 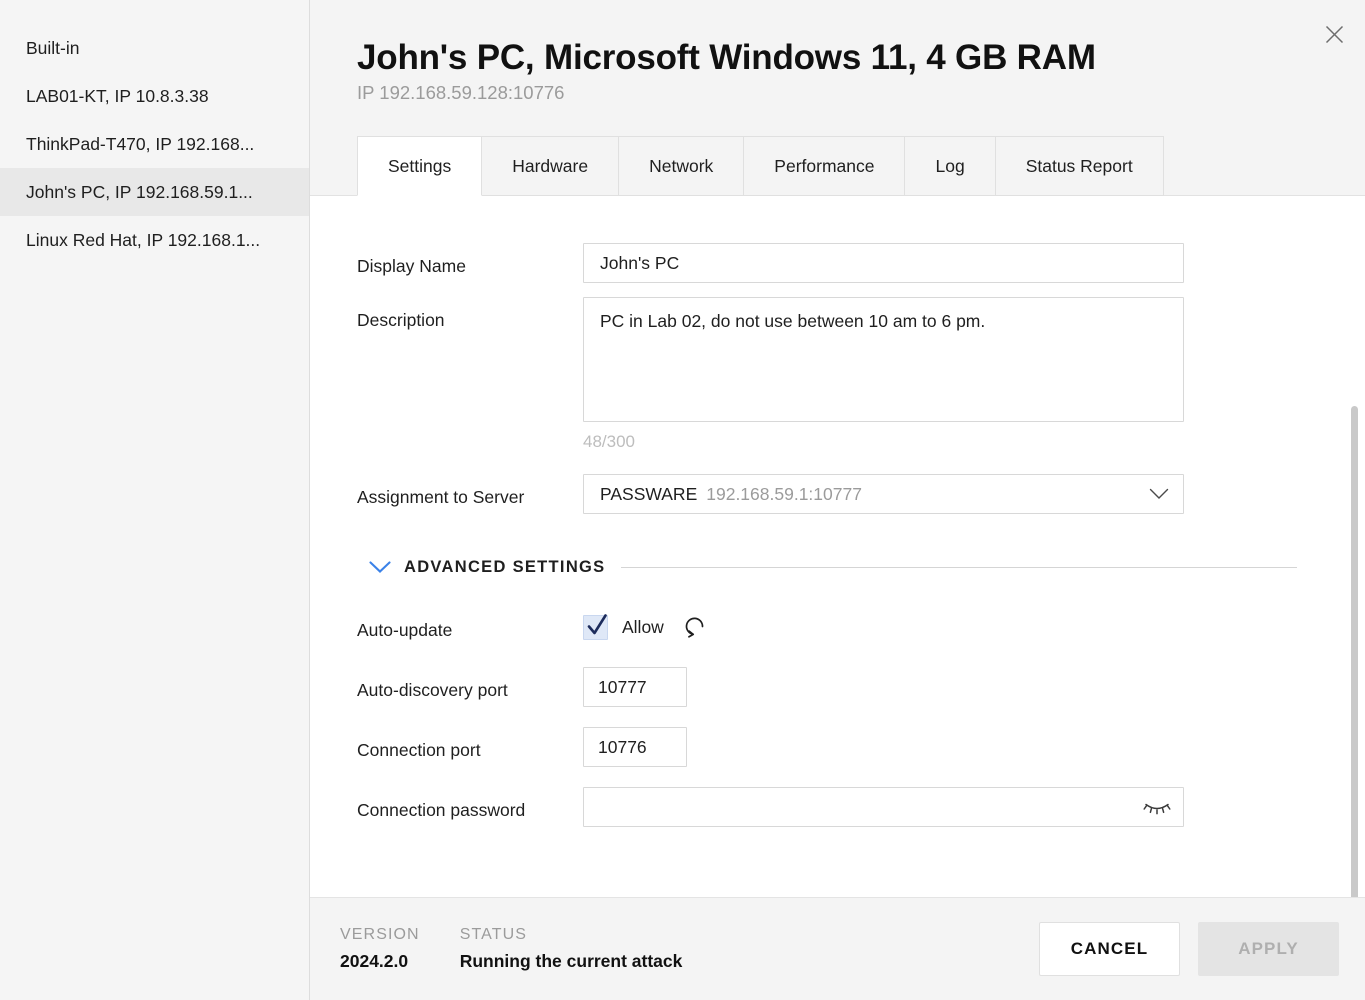 I want to click on sidebar-item-label: LAB01-KT, IP 10.8.3.38, so click(x=117, y=95).